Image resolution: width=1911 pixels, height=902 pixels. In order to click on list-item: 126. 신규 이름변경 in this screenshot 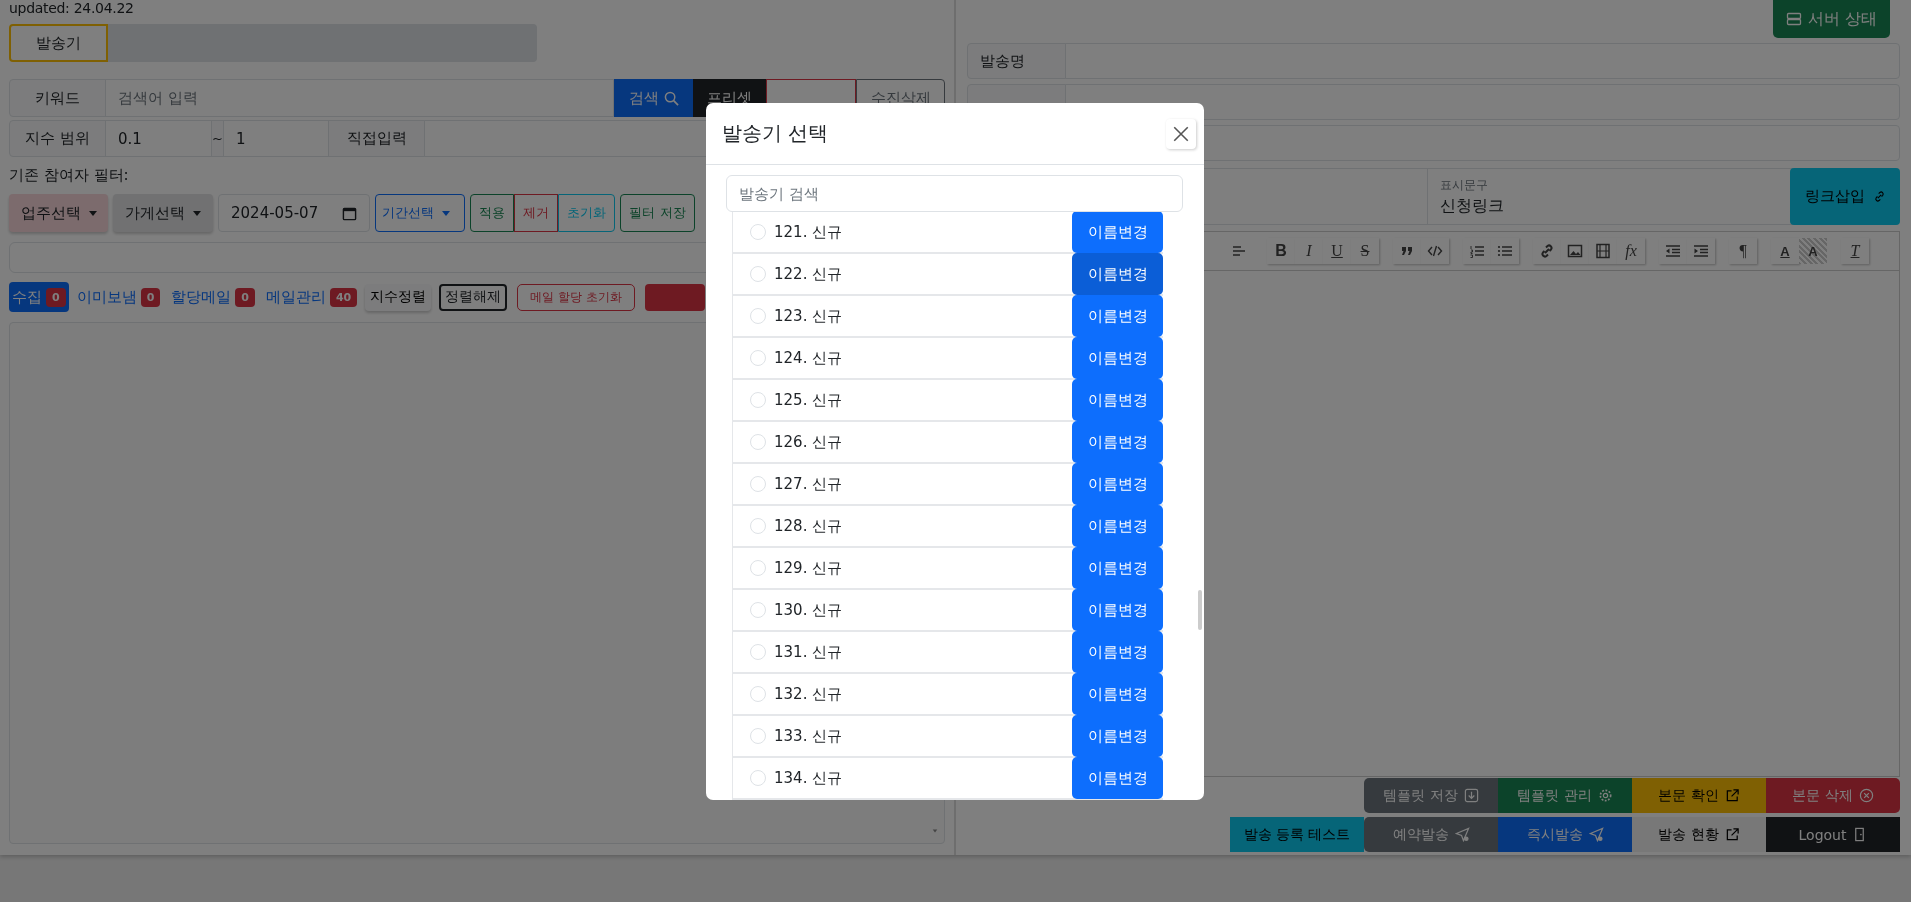, I will do `click(947, 443)`.